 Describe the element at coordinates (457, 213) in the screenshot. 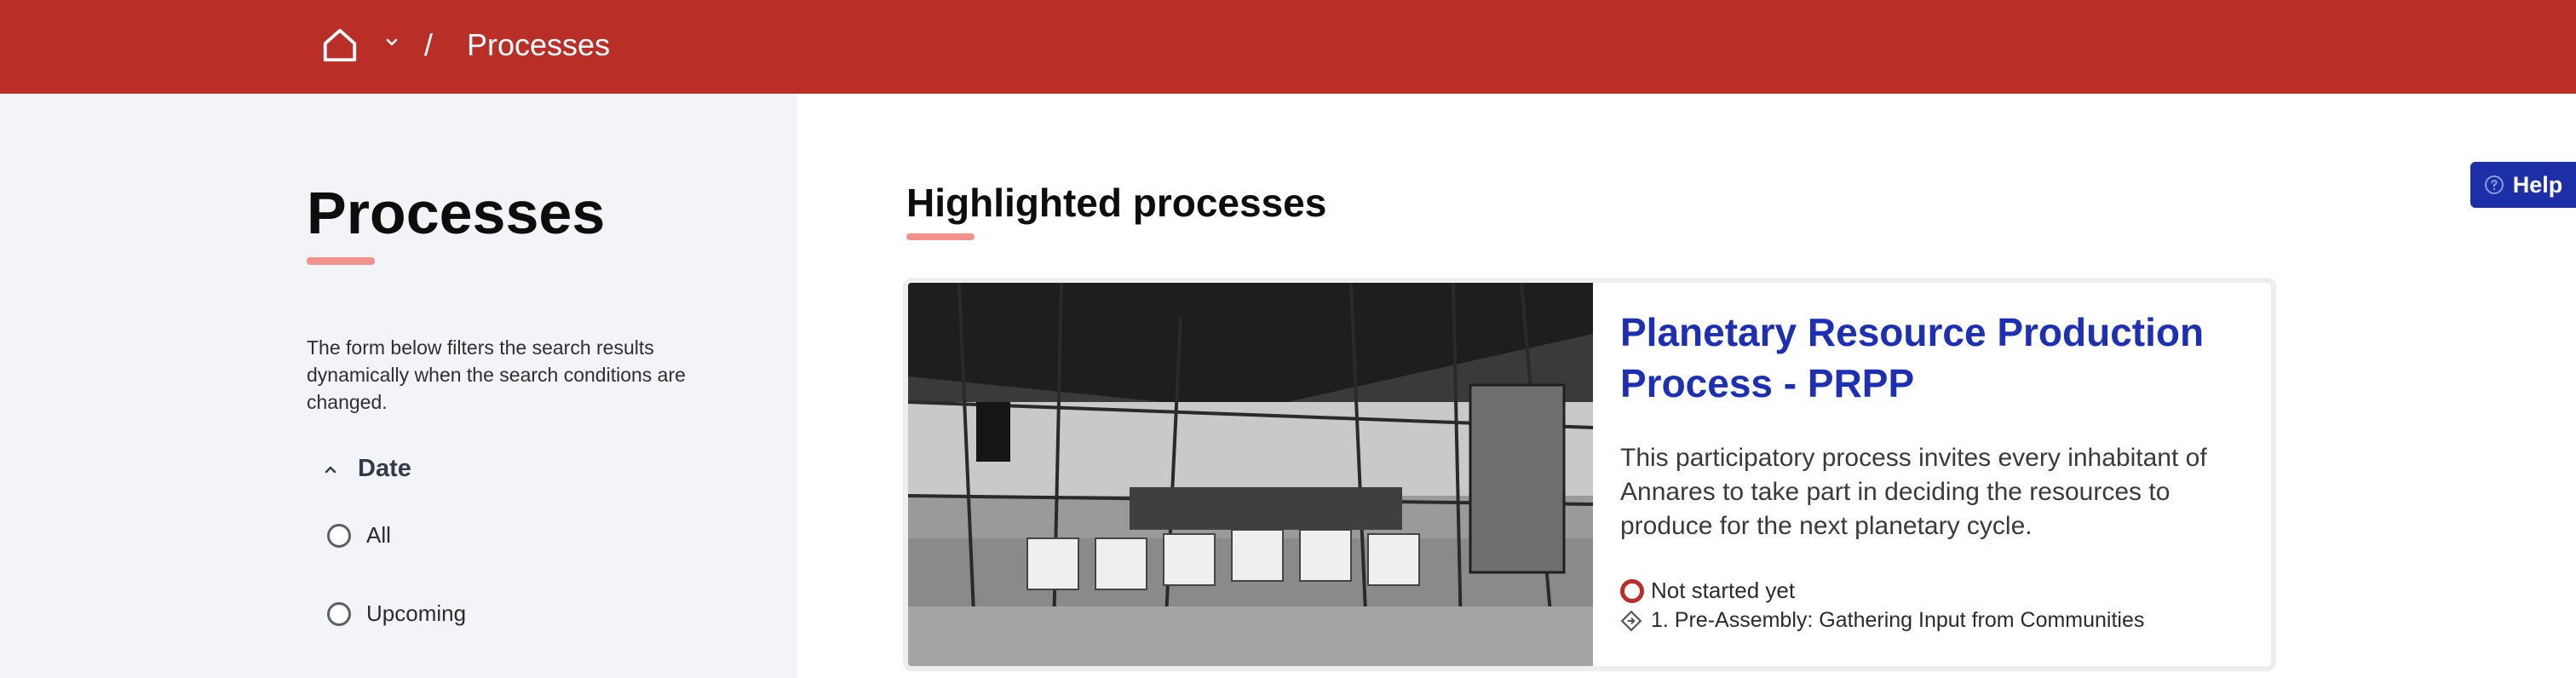

I see `page-title: Processes` at that location.